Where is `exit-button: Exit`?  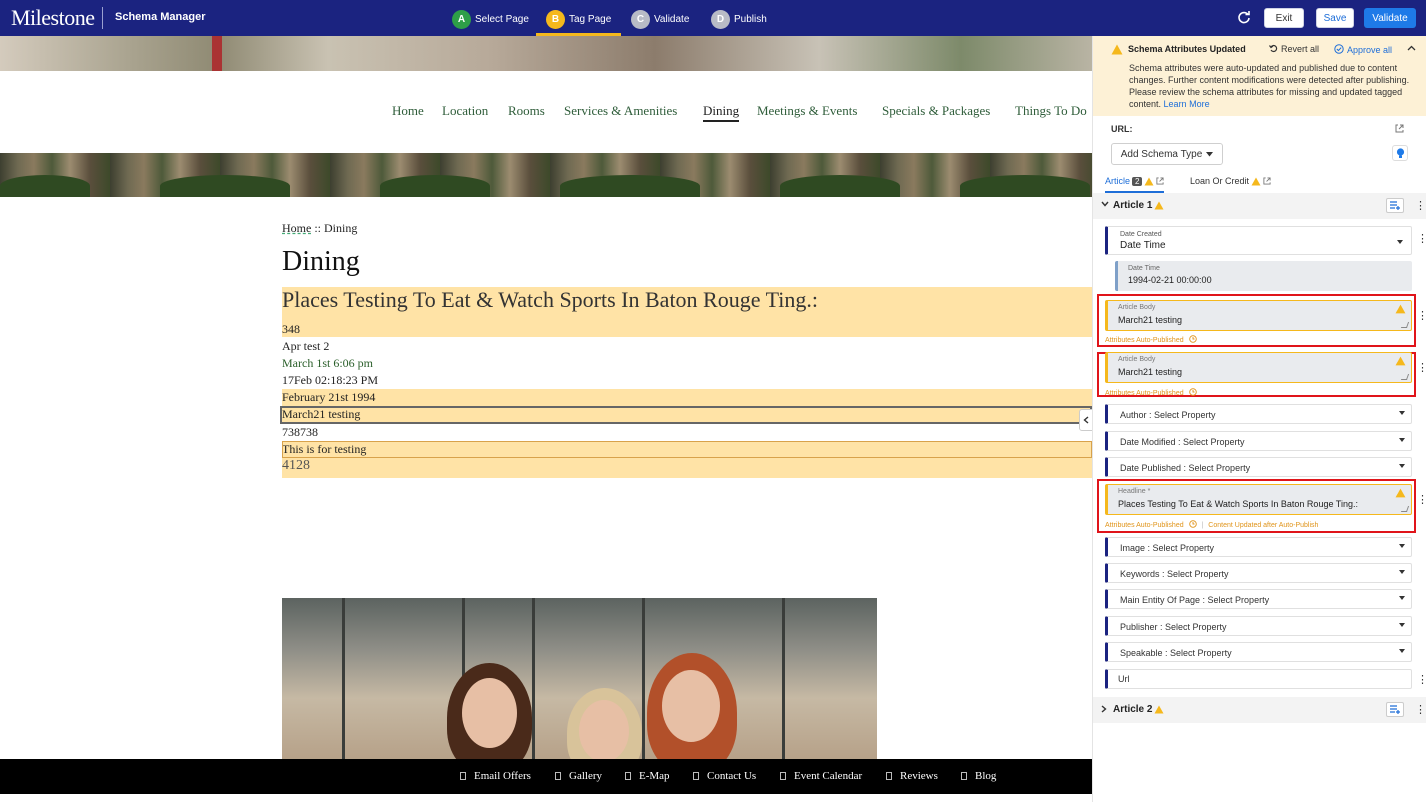
exit-button: Exit is located at coordinates (1284, 18).